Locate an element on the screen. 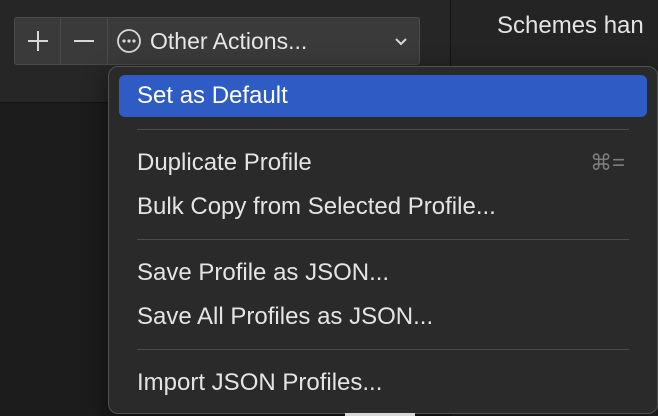 The width and height of the screenshot is (658, 416). menu-item-set-as-default: Set as Default is located at coordinates (383, 96).